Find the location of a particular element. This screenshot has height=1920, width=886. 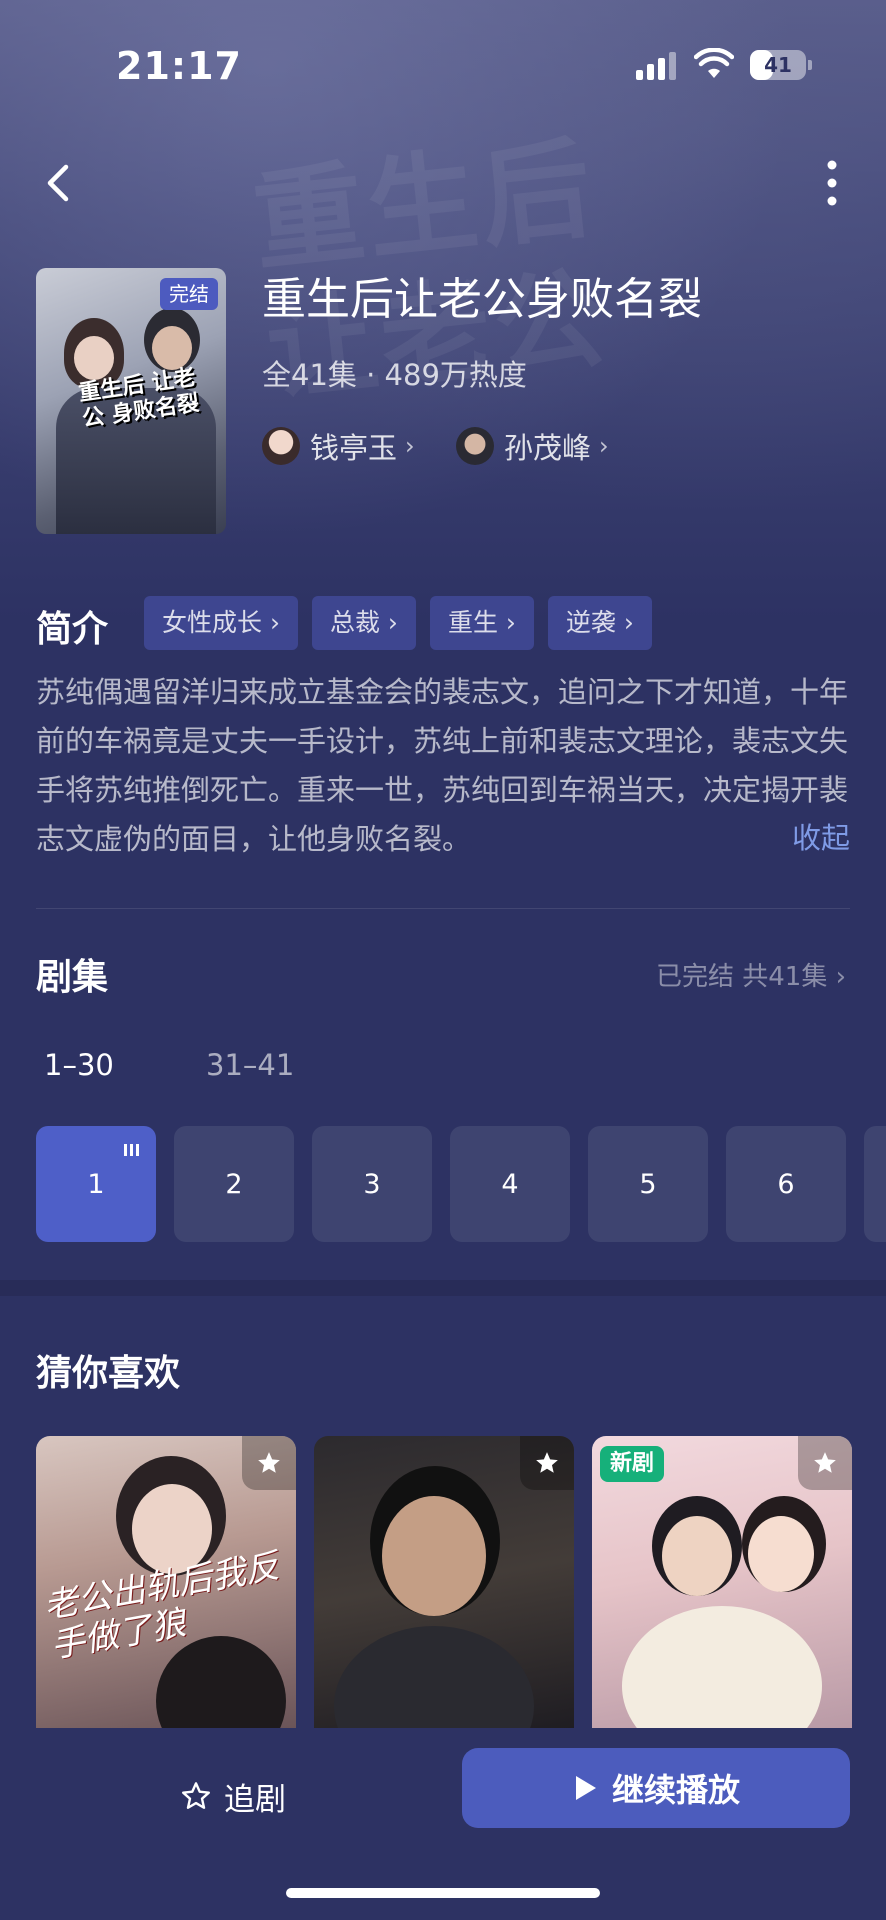

wifi-icon is located at coordinates (714, 63).